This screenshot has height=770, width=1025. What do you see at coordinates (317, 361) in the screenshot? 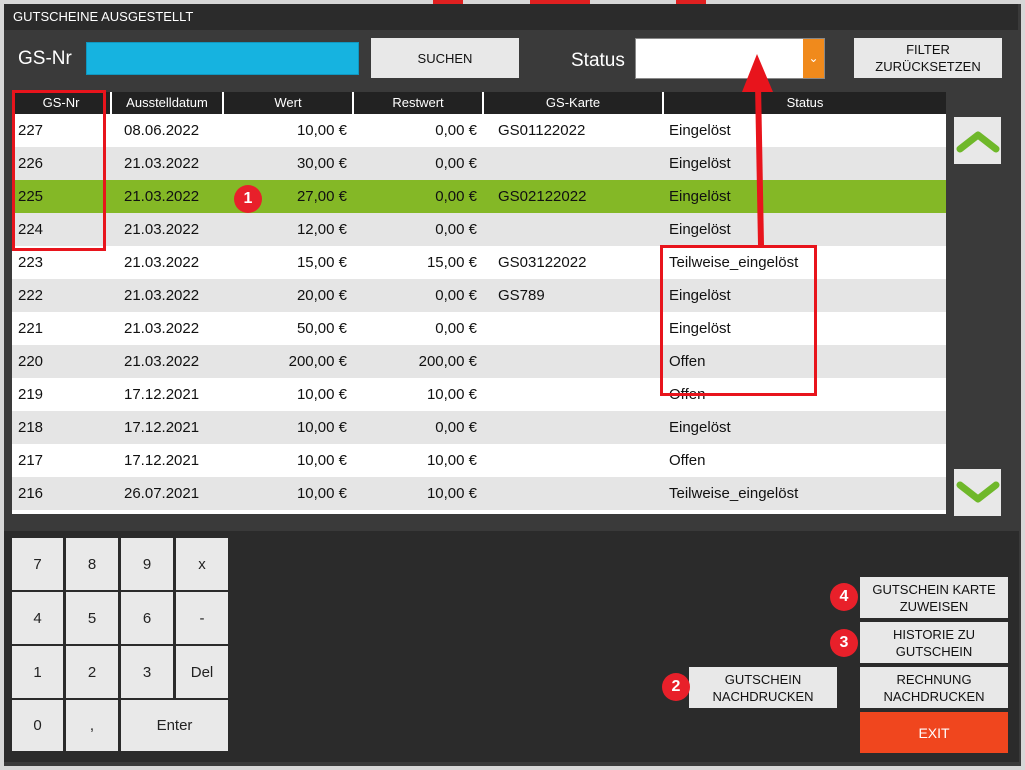
I see `cell-wert: 200,00 €` at bounding box center [317, 361].